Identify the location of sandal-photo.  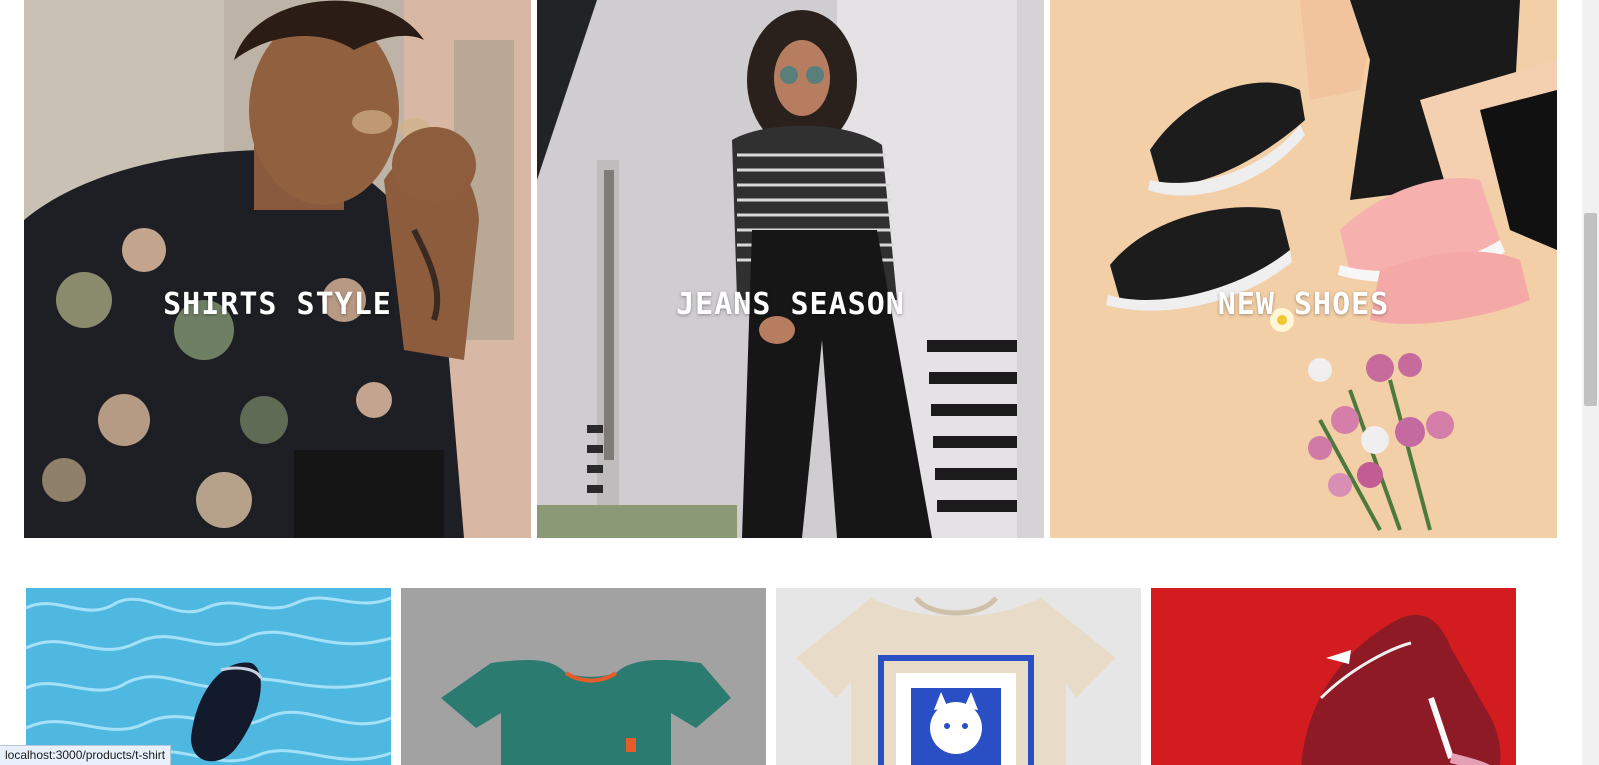
(208, 676).